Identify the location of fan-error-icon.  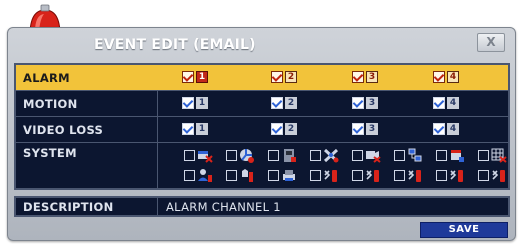
(331, 155).